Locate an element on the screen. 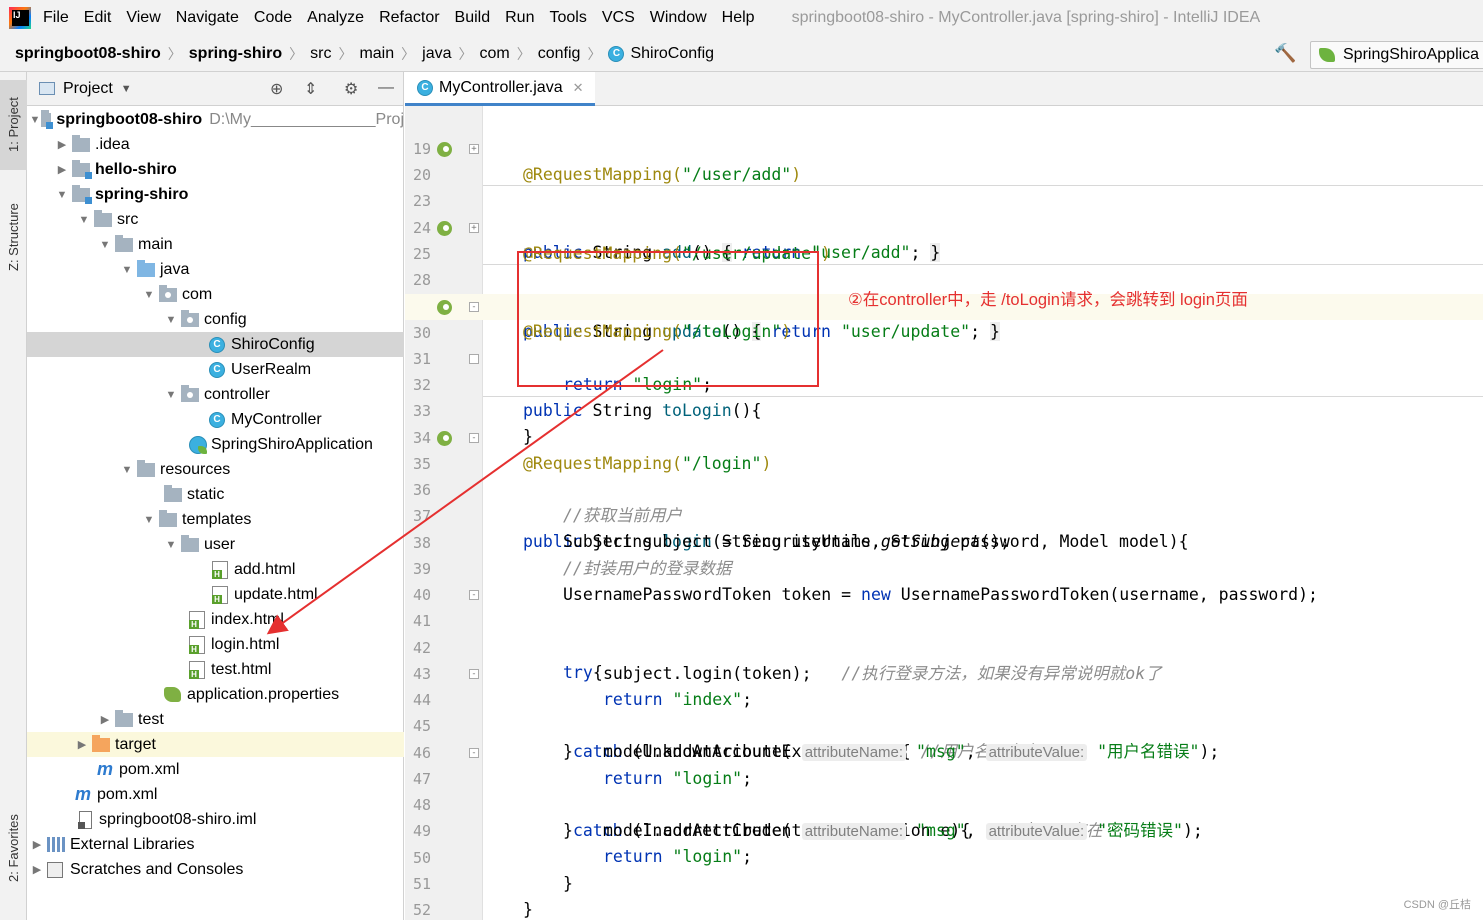  gear-icon: ⚙ is located at coordinates (351, 89).